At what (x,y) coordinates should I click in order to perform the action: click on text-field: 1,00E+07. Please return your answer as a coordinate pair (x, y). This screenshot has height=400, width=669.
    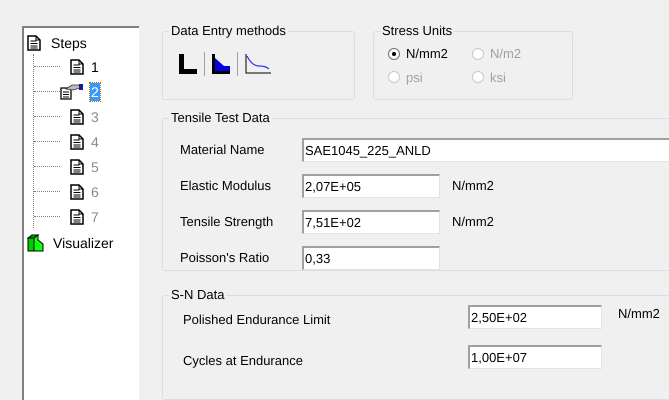
    Looking at the image, I should click on (535, 357).